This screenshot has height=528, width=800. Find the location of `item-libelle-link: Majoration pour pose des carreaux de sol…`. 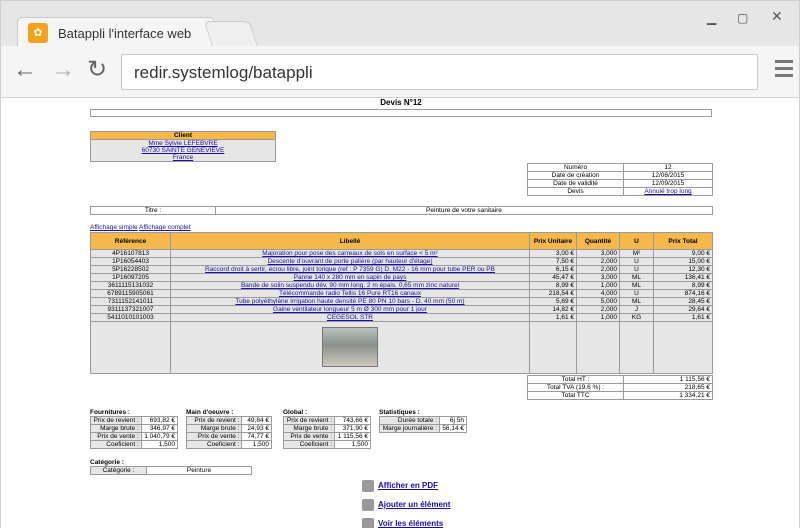

item-libelle-link: Majoration pour pose des carreaux de sol… is located at coordinates (349, 253).